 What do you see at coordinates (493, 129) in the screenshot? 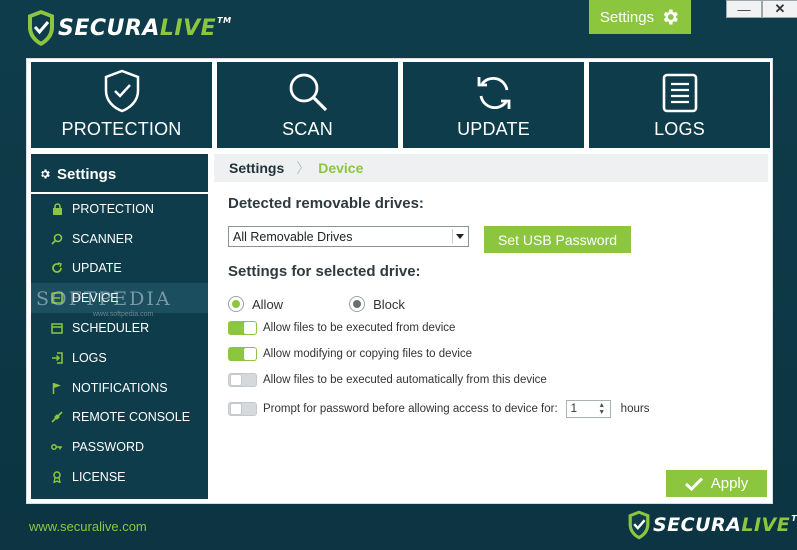
I see `tile-update-label: UPDATE` at bounding box center [493, 129].